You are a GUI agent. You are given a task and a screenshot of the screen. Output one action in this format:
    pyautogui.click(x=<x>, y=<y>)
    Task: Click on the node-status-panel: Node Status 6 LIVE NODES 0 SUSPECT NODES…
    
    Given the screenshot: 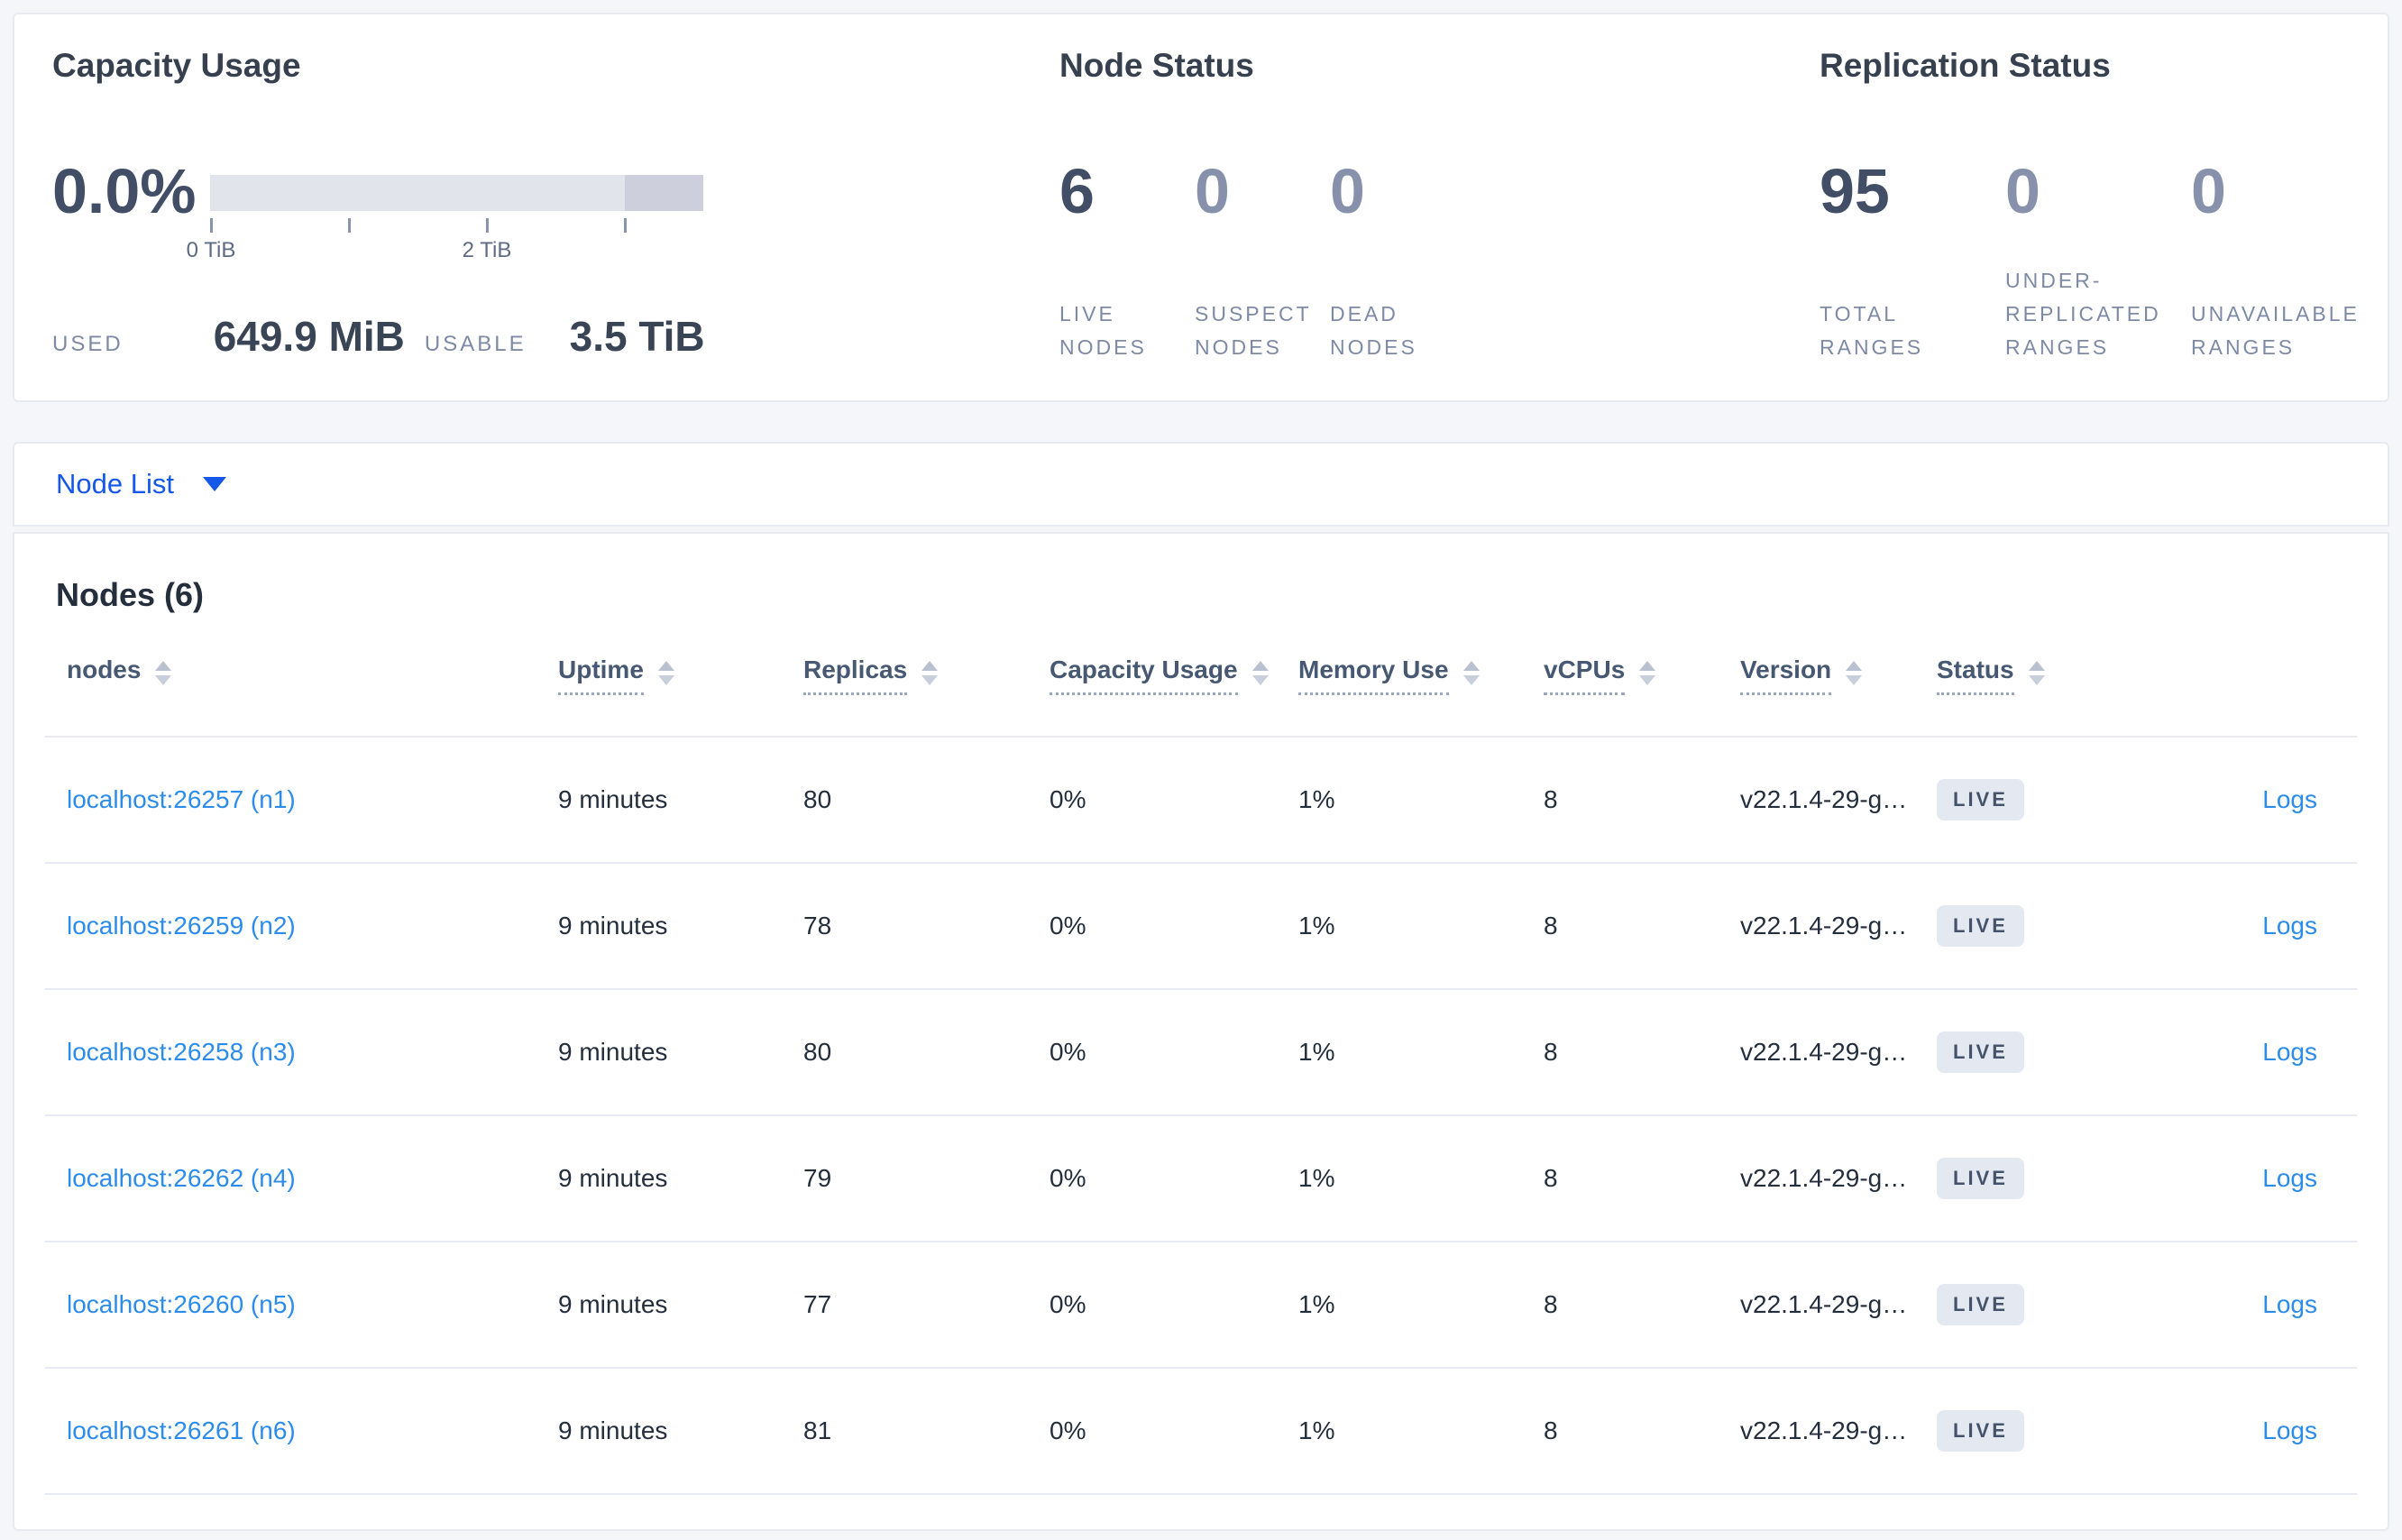 What is the action you would take?
    pyautogui.click(x=1439, y=207)
    